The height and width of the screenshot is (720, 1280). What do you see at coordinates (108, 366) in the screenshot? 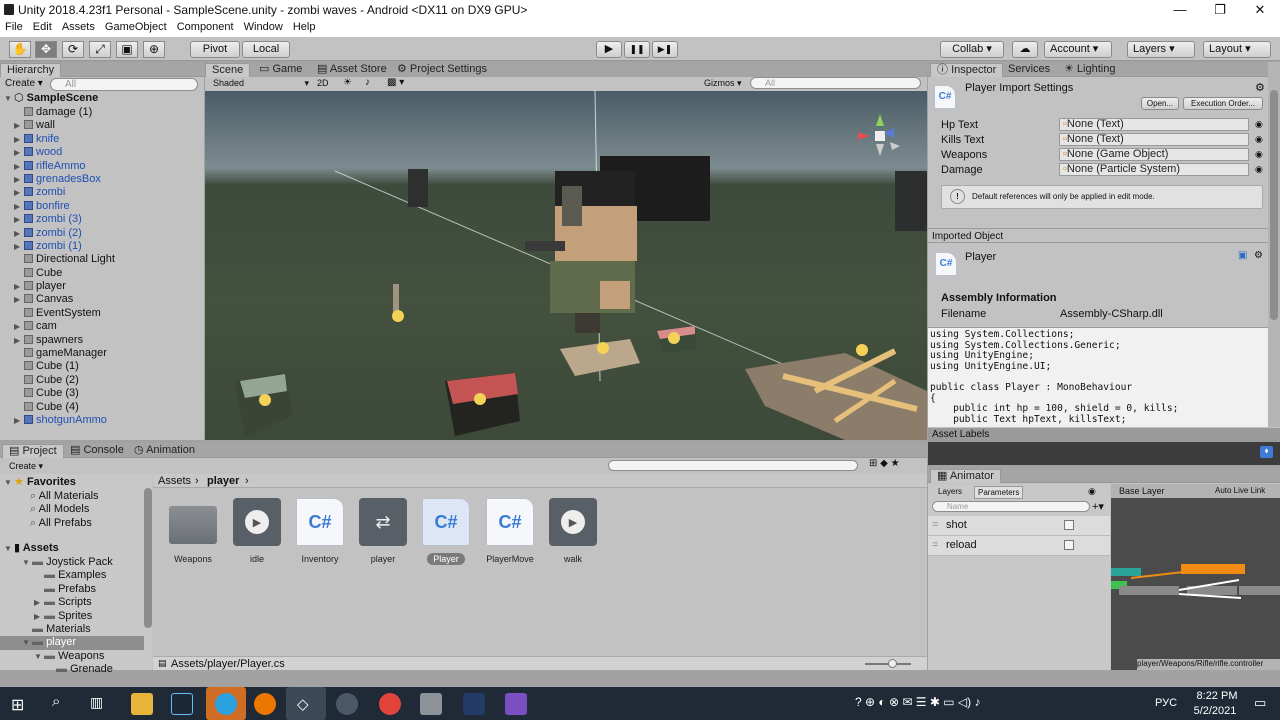
I see `hierarchy-item: Cube (1)` at bounding box center [108, 366].